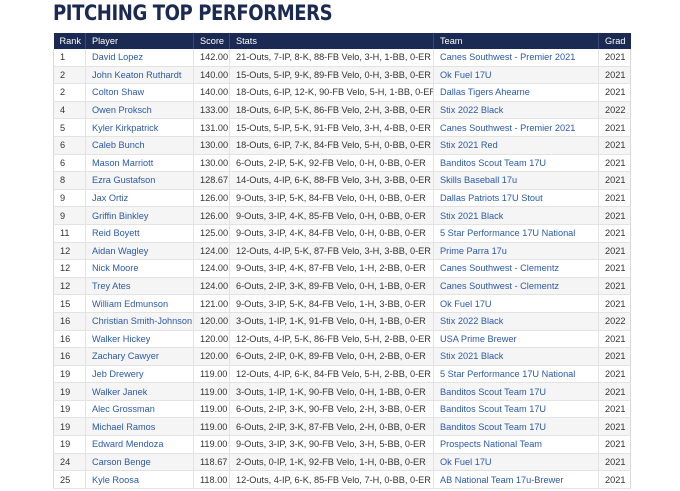 The image size is (680, 491). I want to click on player-cell: Kyler Kirkpatrick, so click(139, 127).